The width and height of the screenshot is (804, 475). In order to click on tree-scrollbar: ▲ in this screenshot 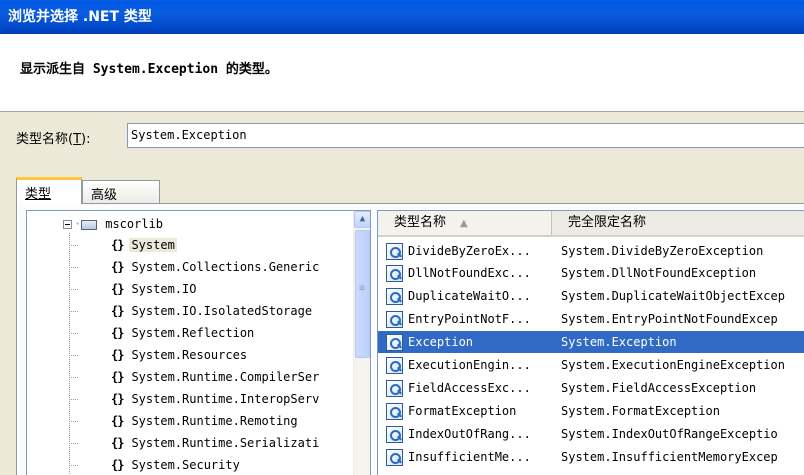, I will do `click(361, 343)`.